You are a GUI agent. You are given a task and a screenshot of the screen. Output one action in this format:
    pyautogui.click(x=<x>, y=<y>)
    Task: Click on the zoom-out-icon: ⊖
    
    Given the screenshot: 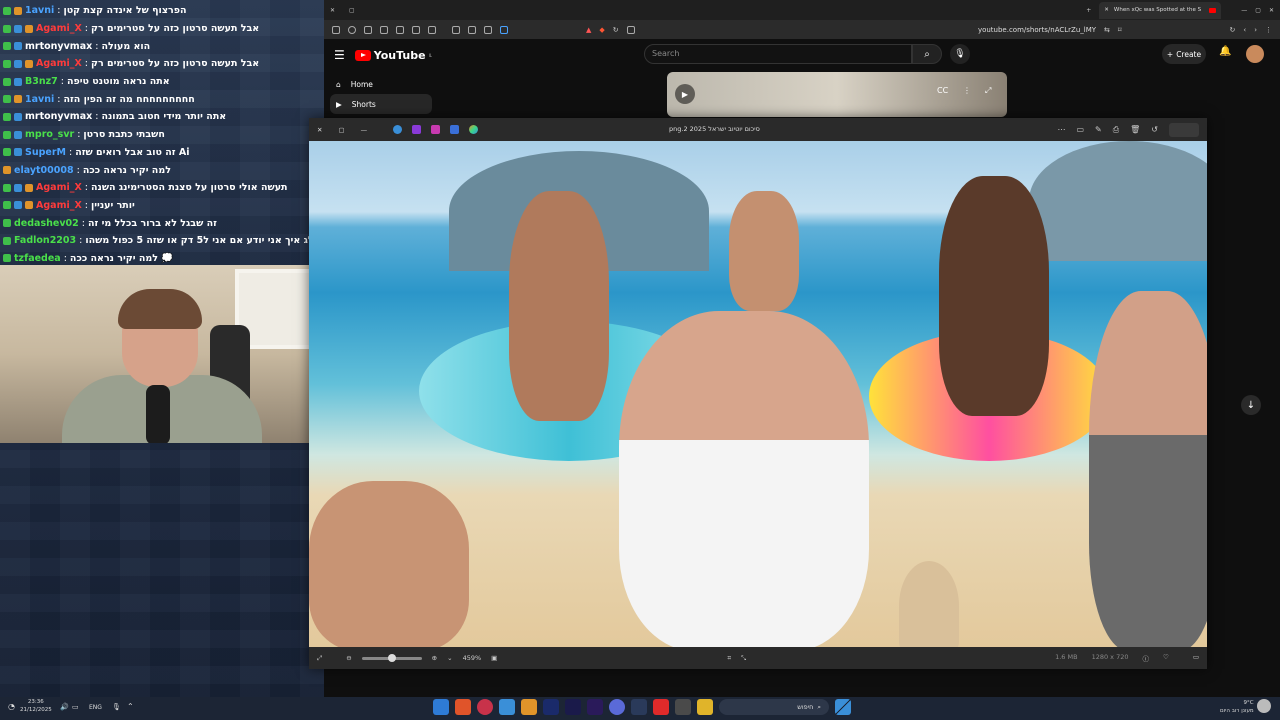 What is the action you would take?
    pyautogui.click(x=348, y=658)
    